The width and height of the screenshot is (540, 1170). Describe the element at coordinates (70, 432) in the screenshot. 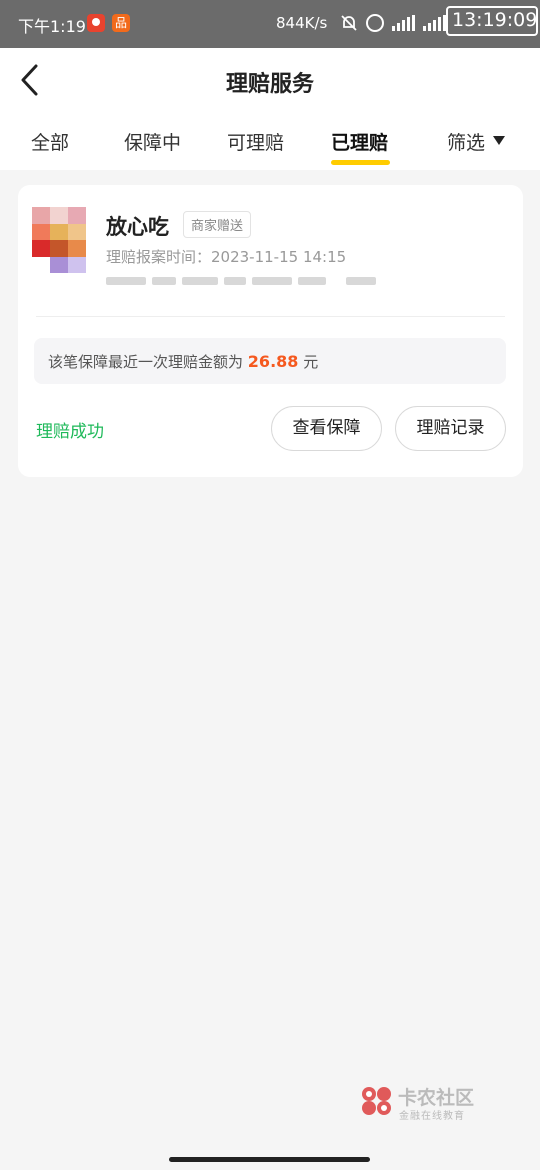

I see `claim-status: 理赔成功` at that location.